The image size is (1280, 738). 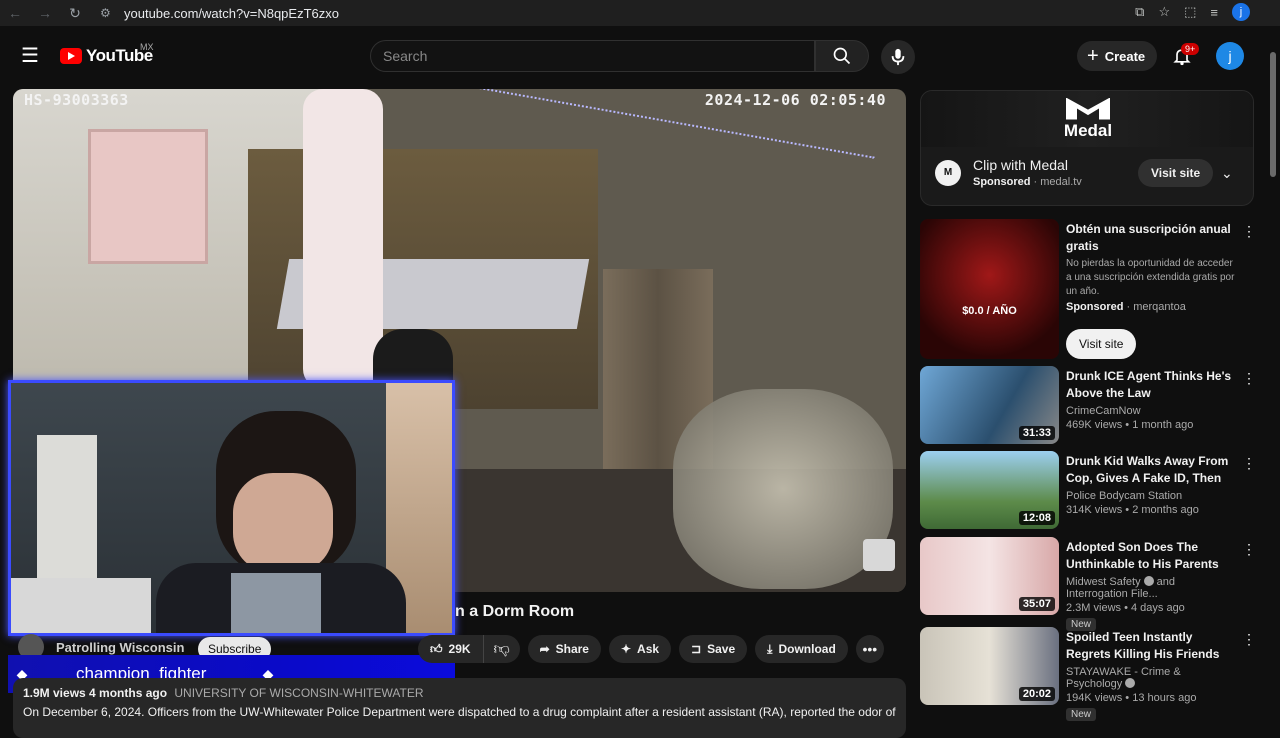 I want to click on medal-m-icon, so click(x=1088, y=108).